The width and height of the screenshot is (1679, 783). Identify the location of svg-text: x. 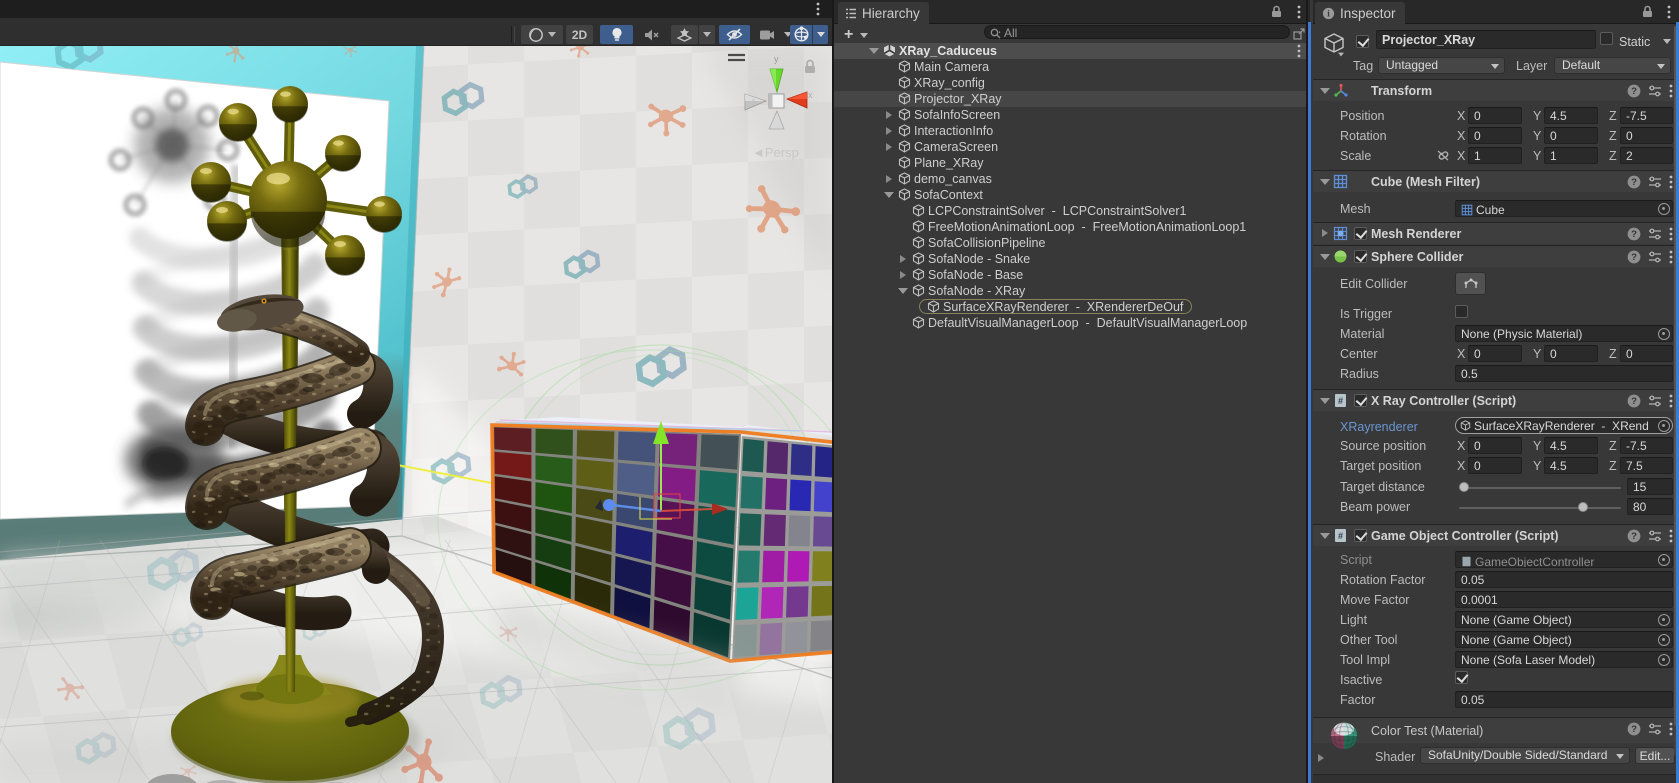
(810, 95).